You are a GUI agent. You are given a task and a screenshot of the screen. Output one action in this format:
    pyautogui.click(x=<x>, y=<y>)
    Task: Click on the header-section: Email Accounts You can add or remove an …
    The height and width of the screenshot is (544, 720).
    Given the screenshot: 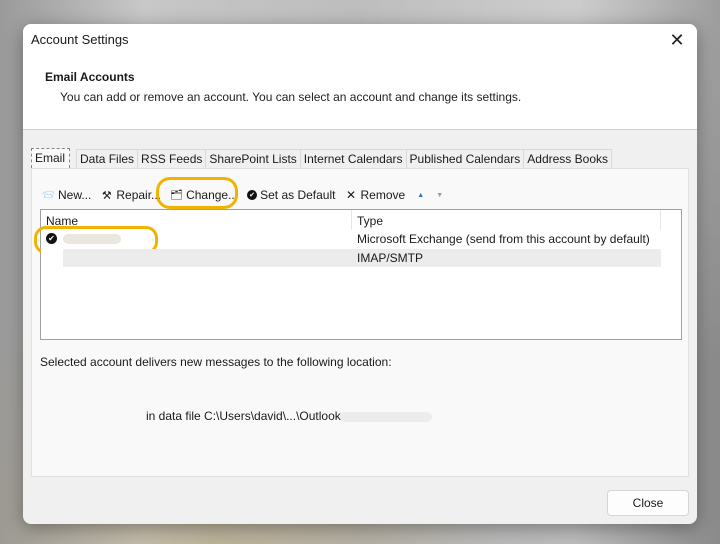 What is the action you would take?
    pyautogui.click(x=360, y=93)
    